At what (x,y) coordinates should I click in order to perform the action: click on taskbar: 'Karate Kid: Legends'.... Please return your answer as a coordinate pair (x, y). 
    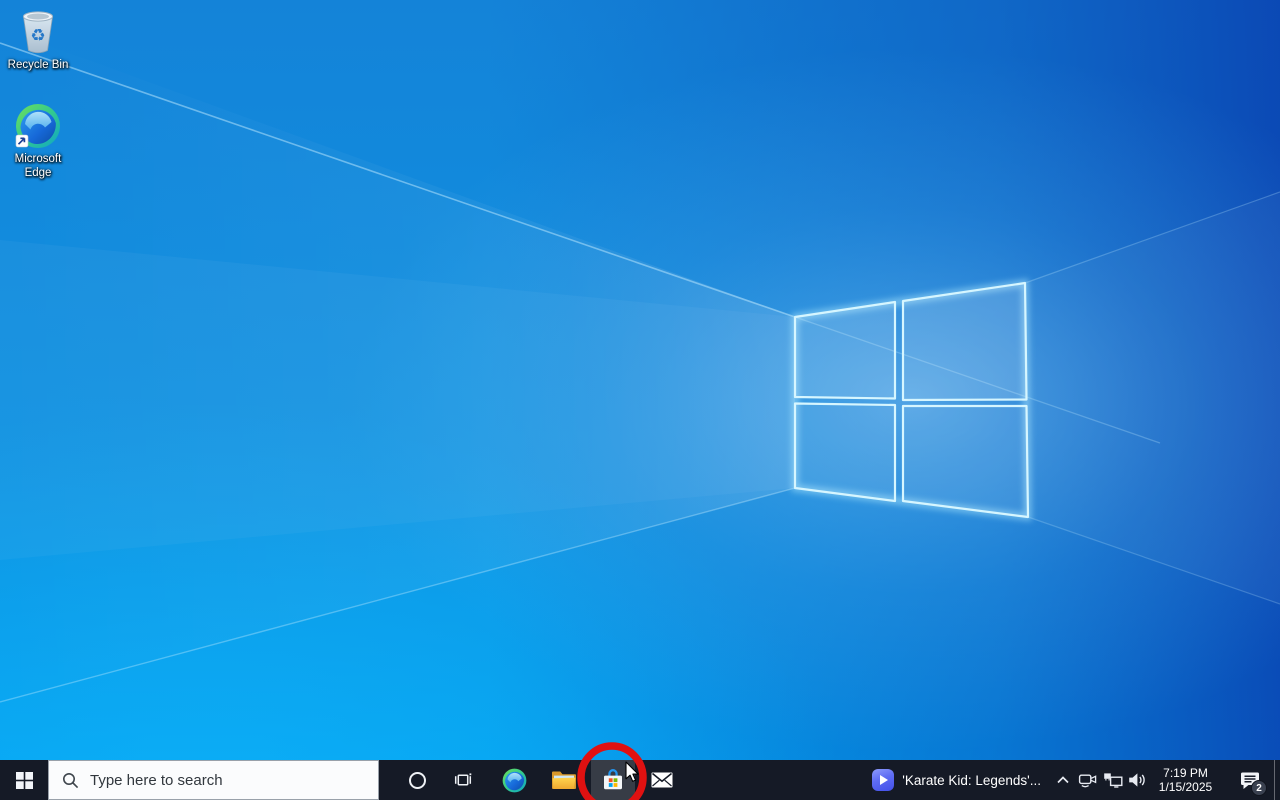
    Looking at the image, I should click on (640, 780).